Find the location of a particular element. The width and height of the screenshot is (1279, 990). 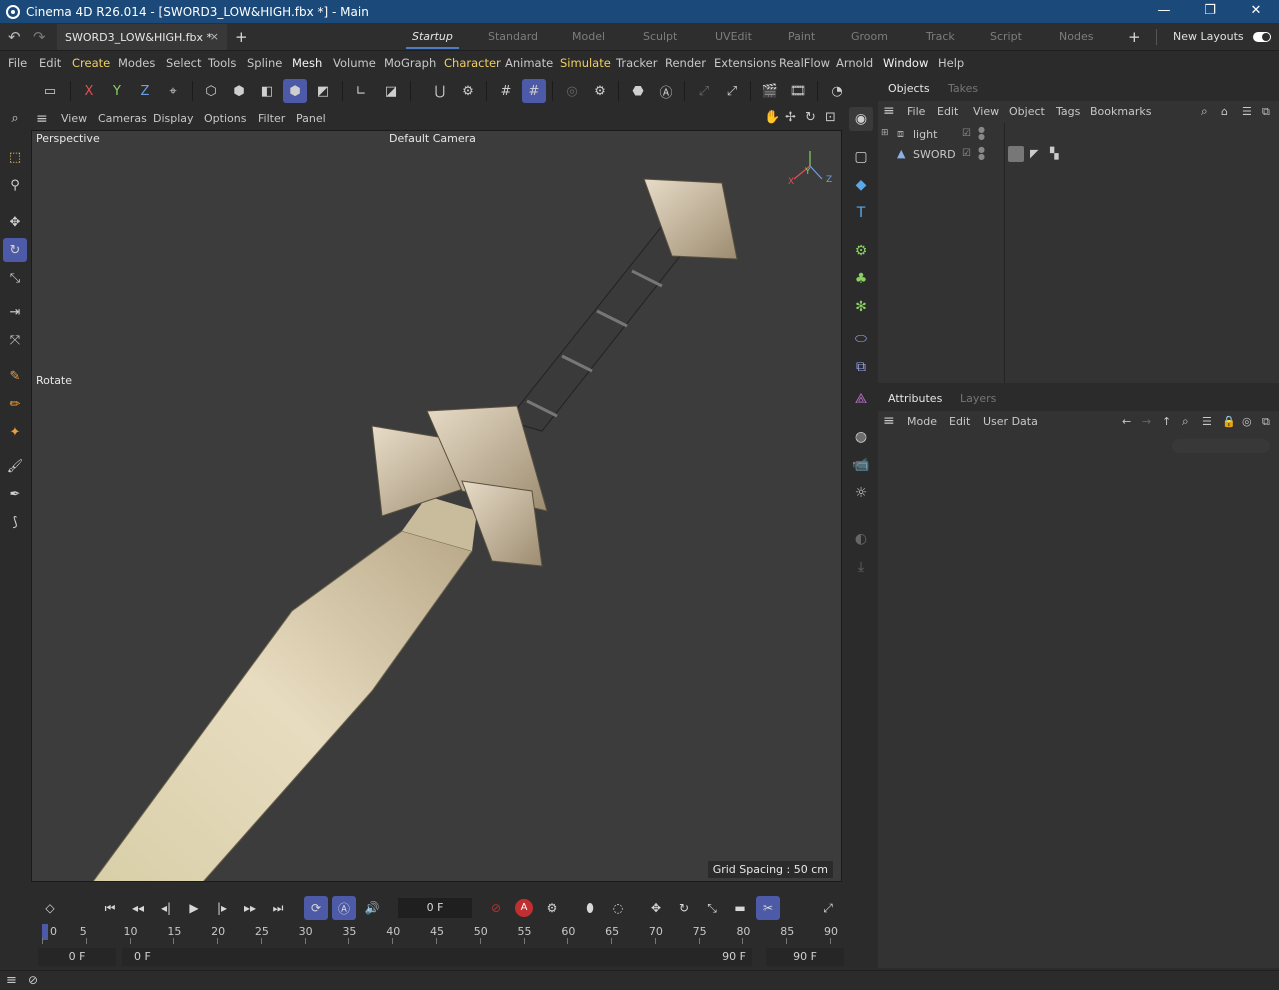

search-icon: ⌕ is located at coordinates (1204, 111).